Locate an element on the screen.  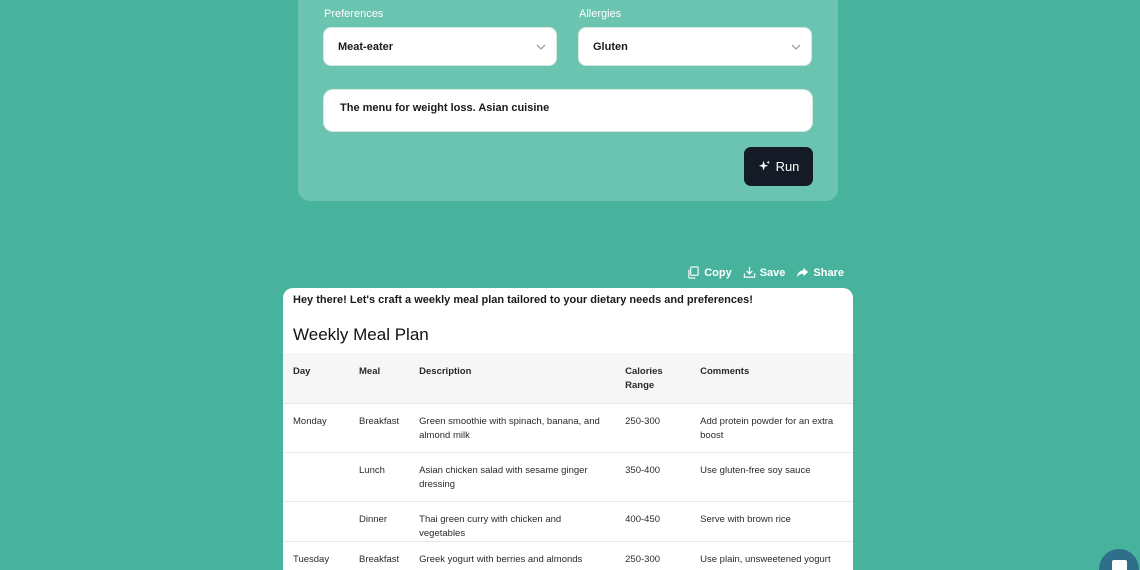
save-label: Save is located at coordinates (772, 272).